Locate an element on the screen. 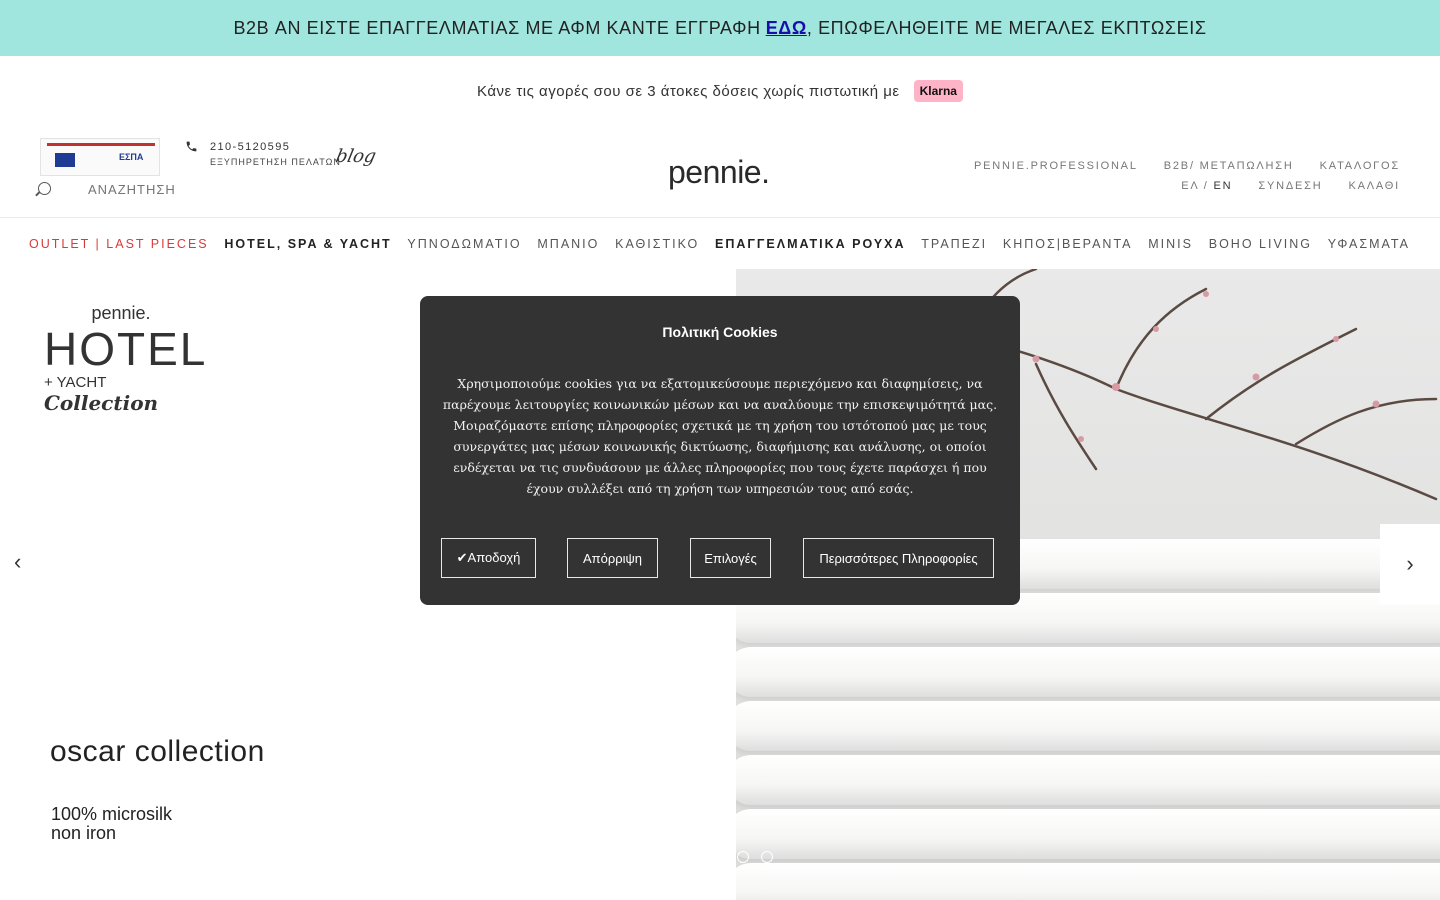 This screenshot has width=1440, height=900. nav-item-boho: BOHO LIVING is located at coordinates (1260, 244).